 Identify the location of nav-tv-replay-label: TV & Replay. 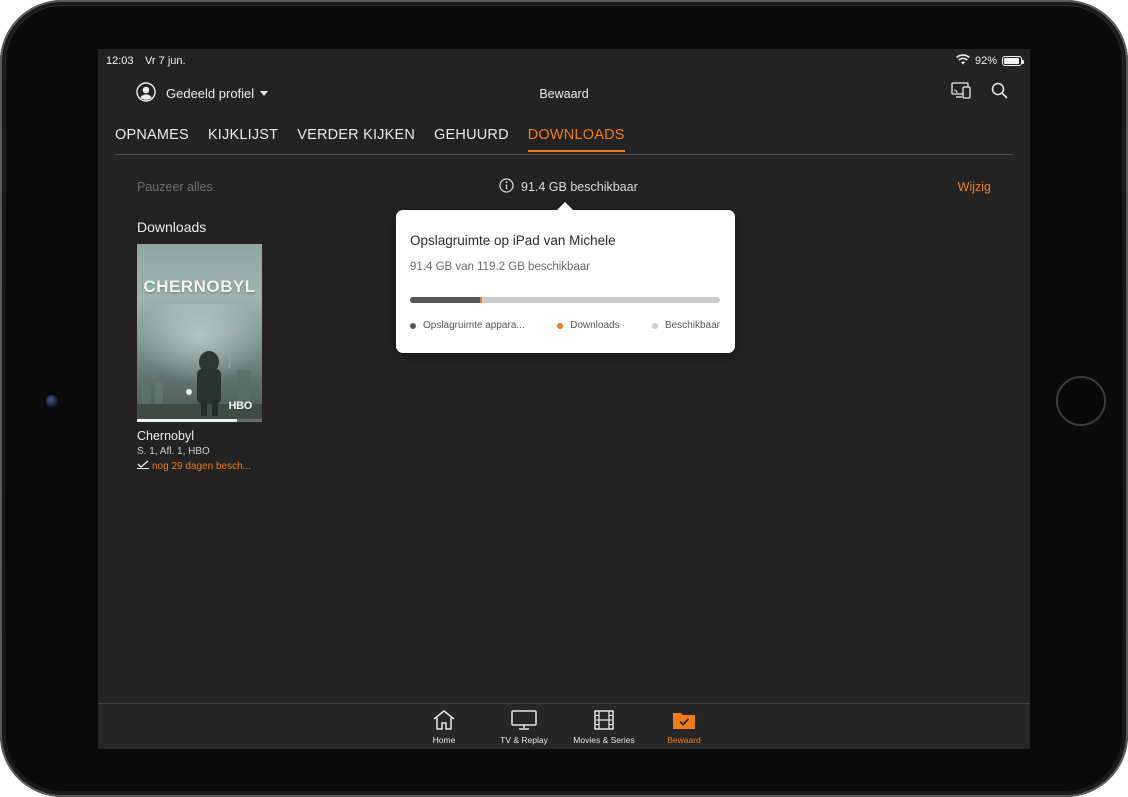
(524, 740).